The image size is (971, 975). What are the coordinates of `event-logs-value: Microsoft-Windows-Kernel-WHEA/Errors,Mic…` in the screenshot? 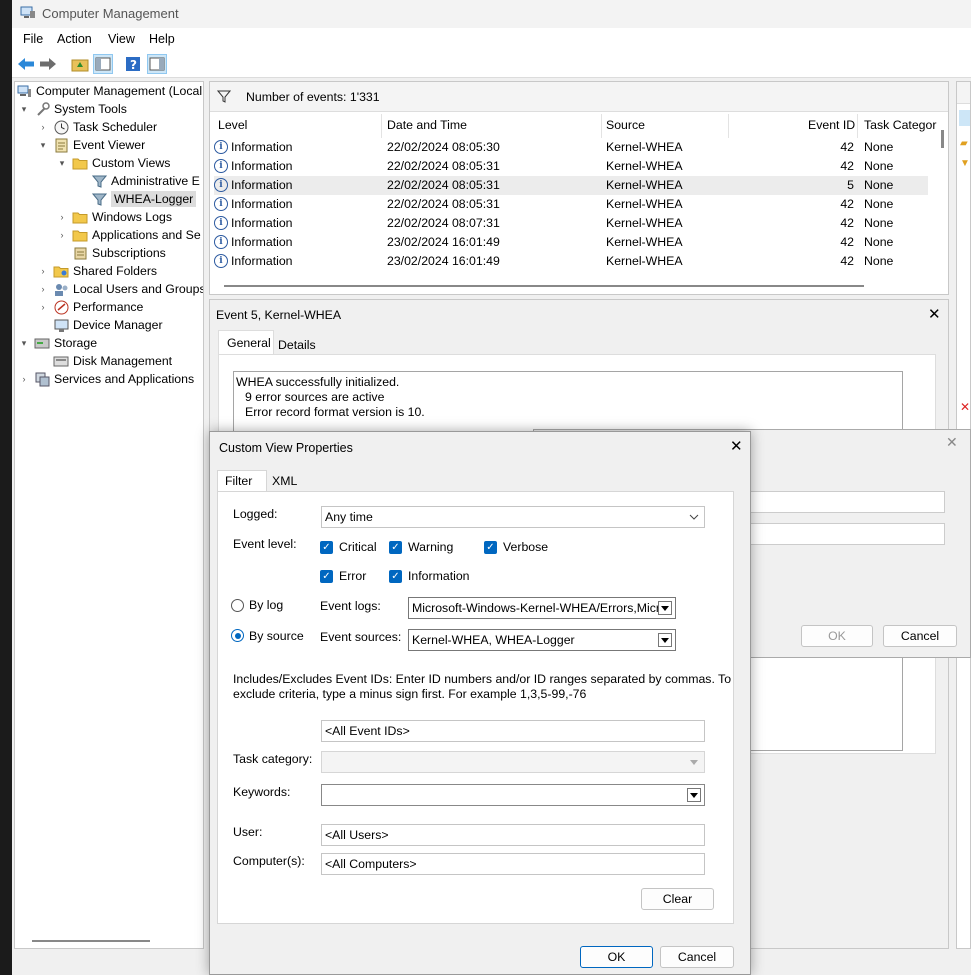 It's located at (536, 608).